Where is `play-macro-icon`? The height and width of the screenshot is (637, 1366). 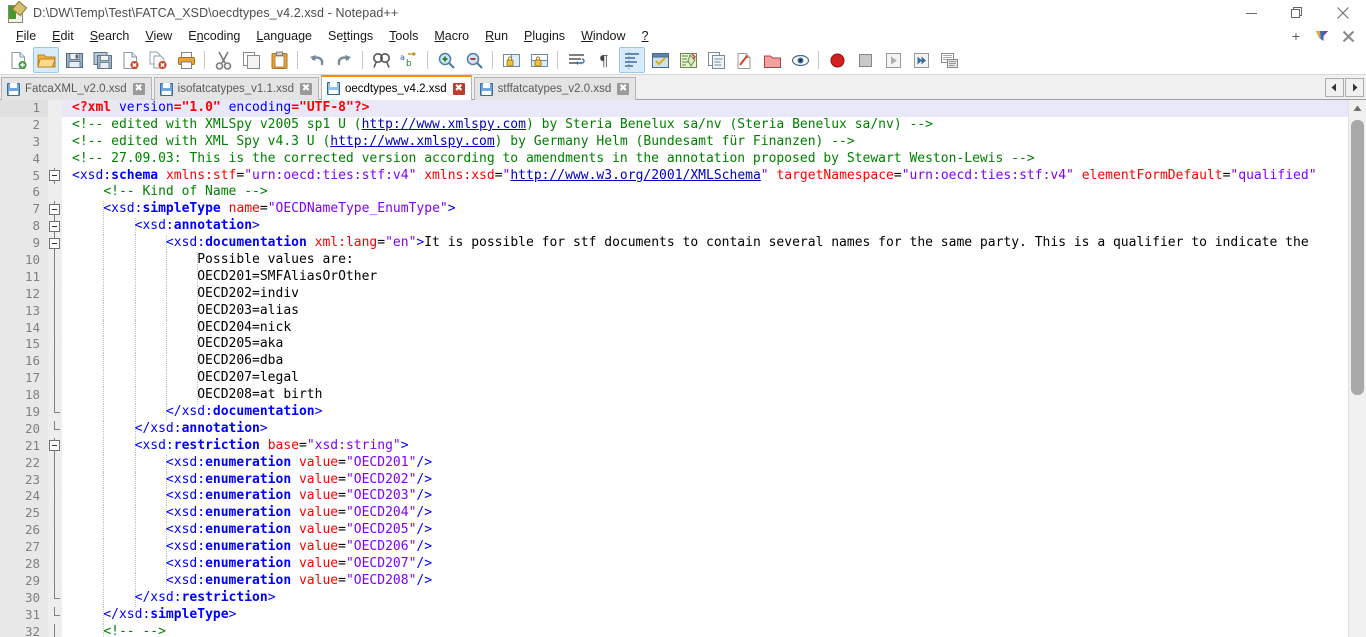 play-macro-icon is located at coordinates (893, 60).